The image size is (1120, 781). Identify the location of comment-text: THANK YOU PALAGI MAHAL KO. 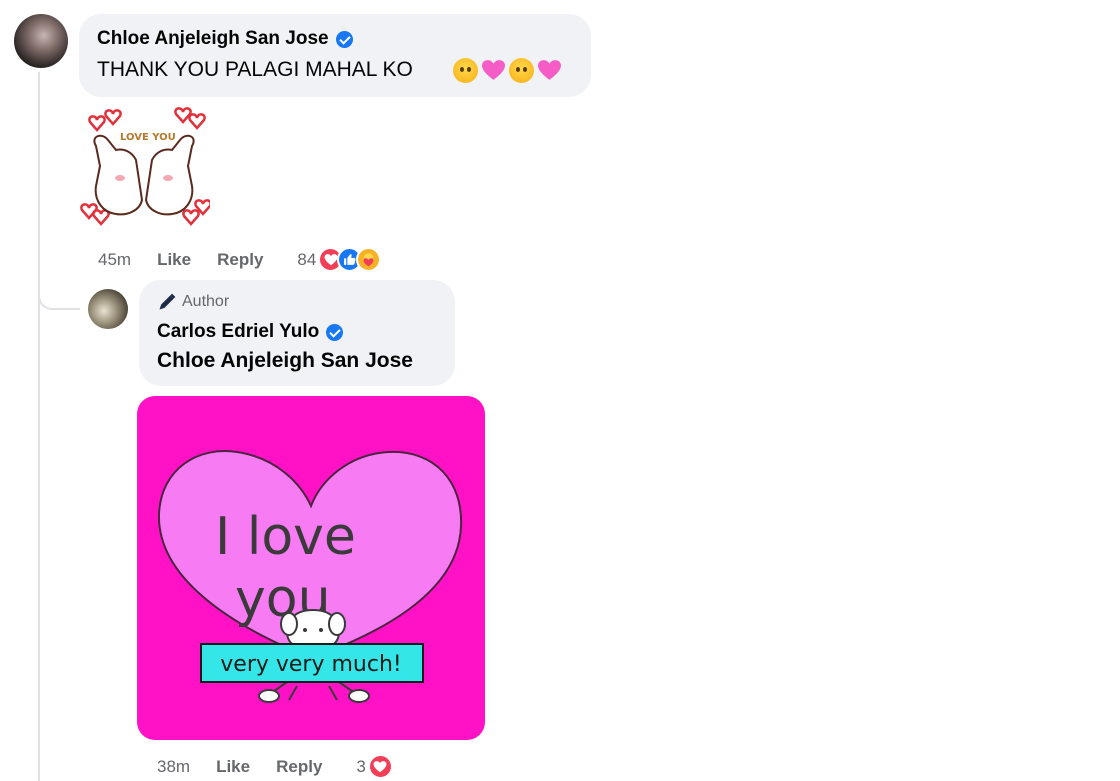
(255, 69).